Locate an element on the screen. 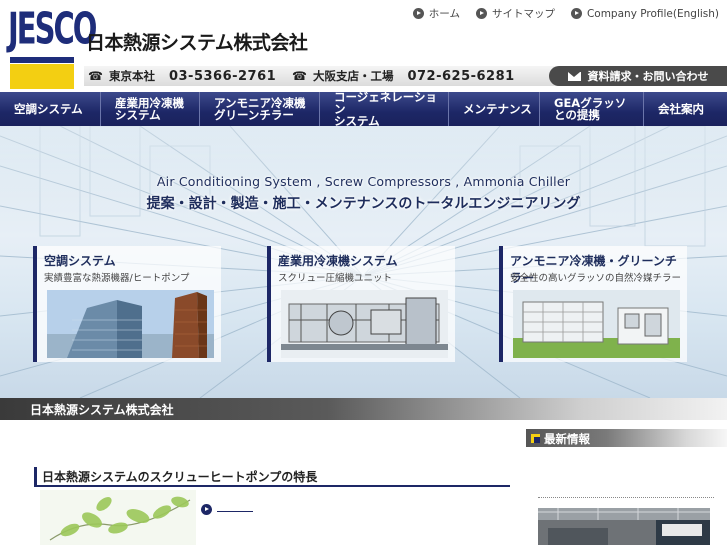 This screenshot has height=545, width=727. section-title: 日本熱源システム株式会社 is located at coordinates (102, 410).